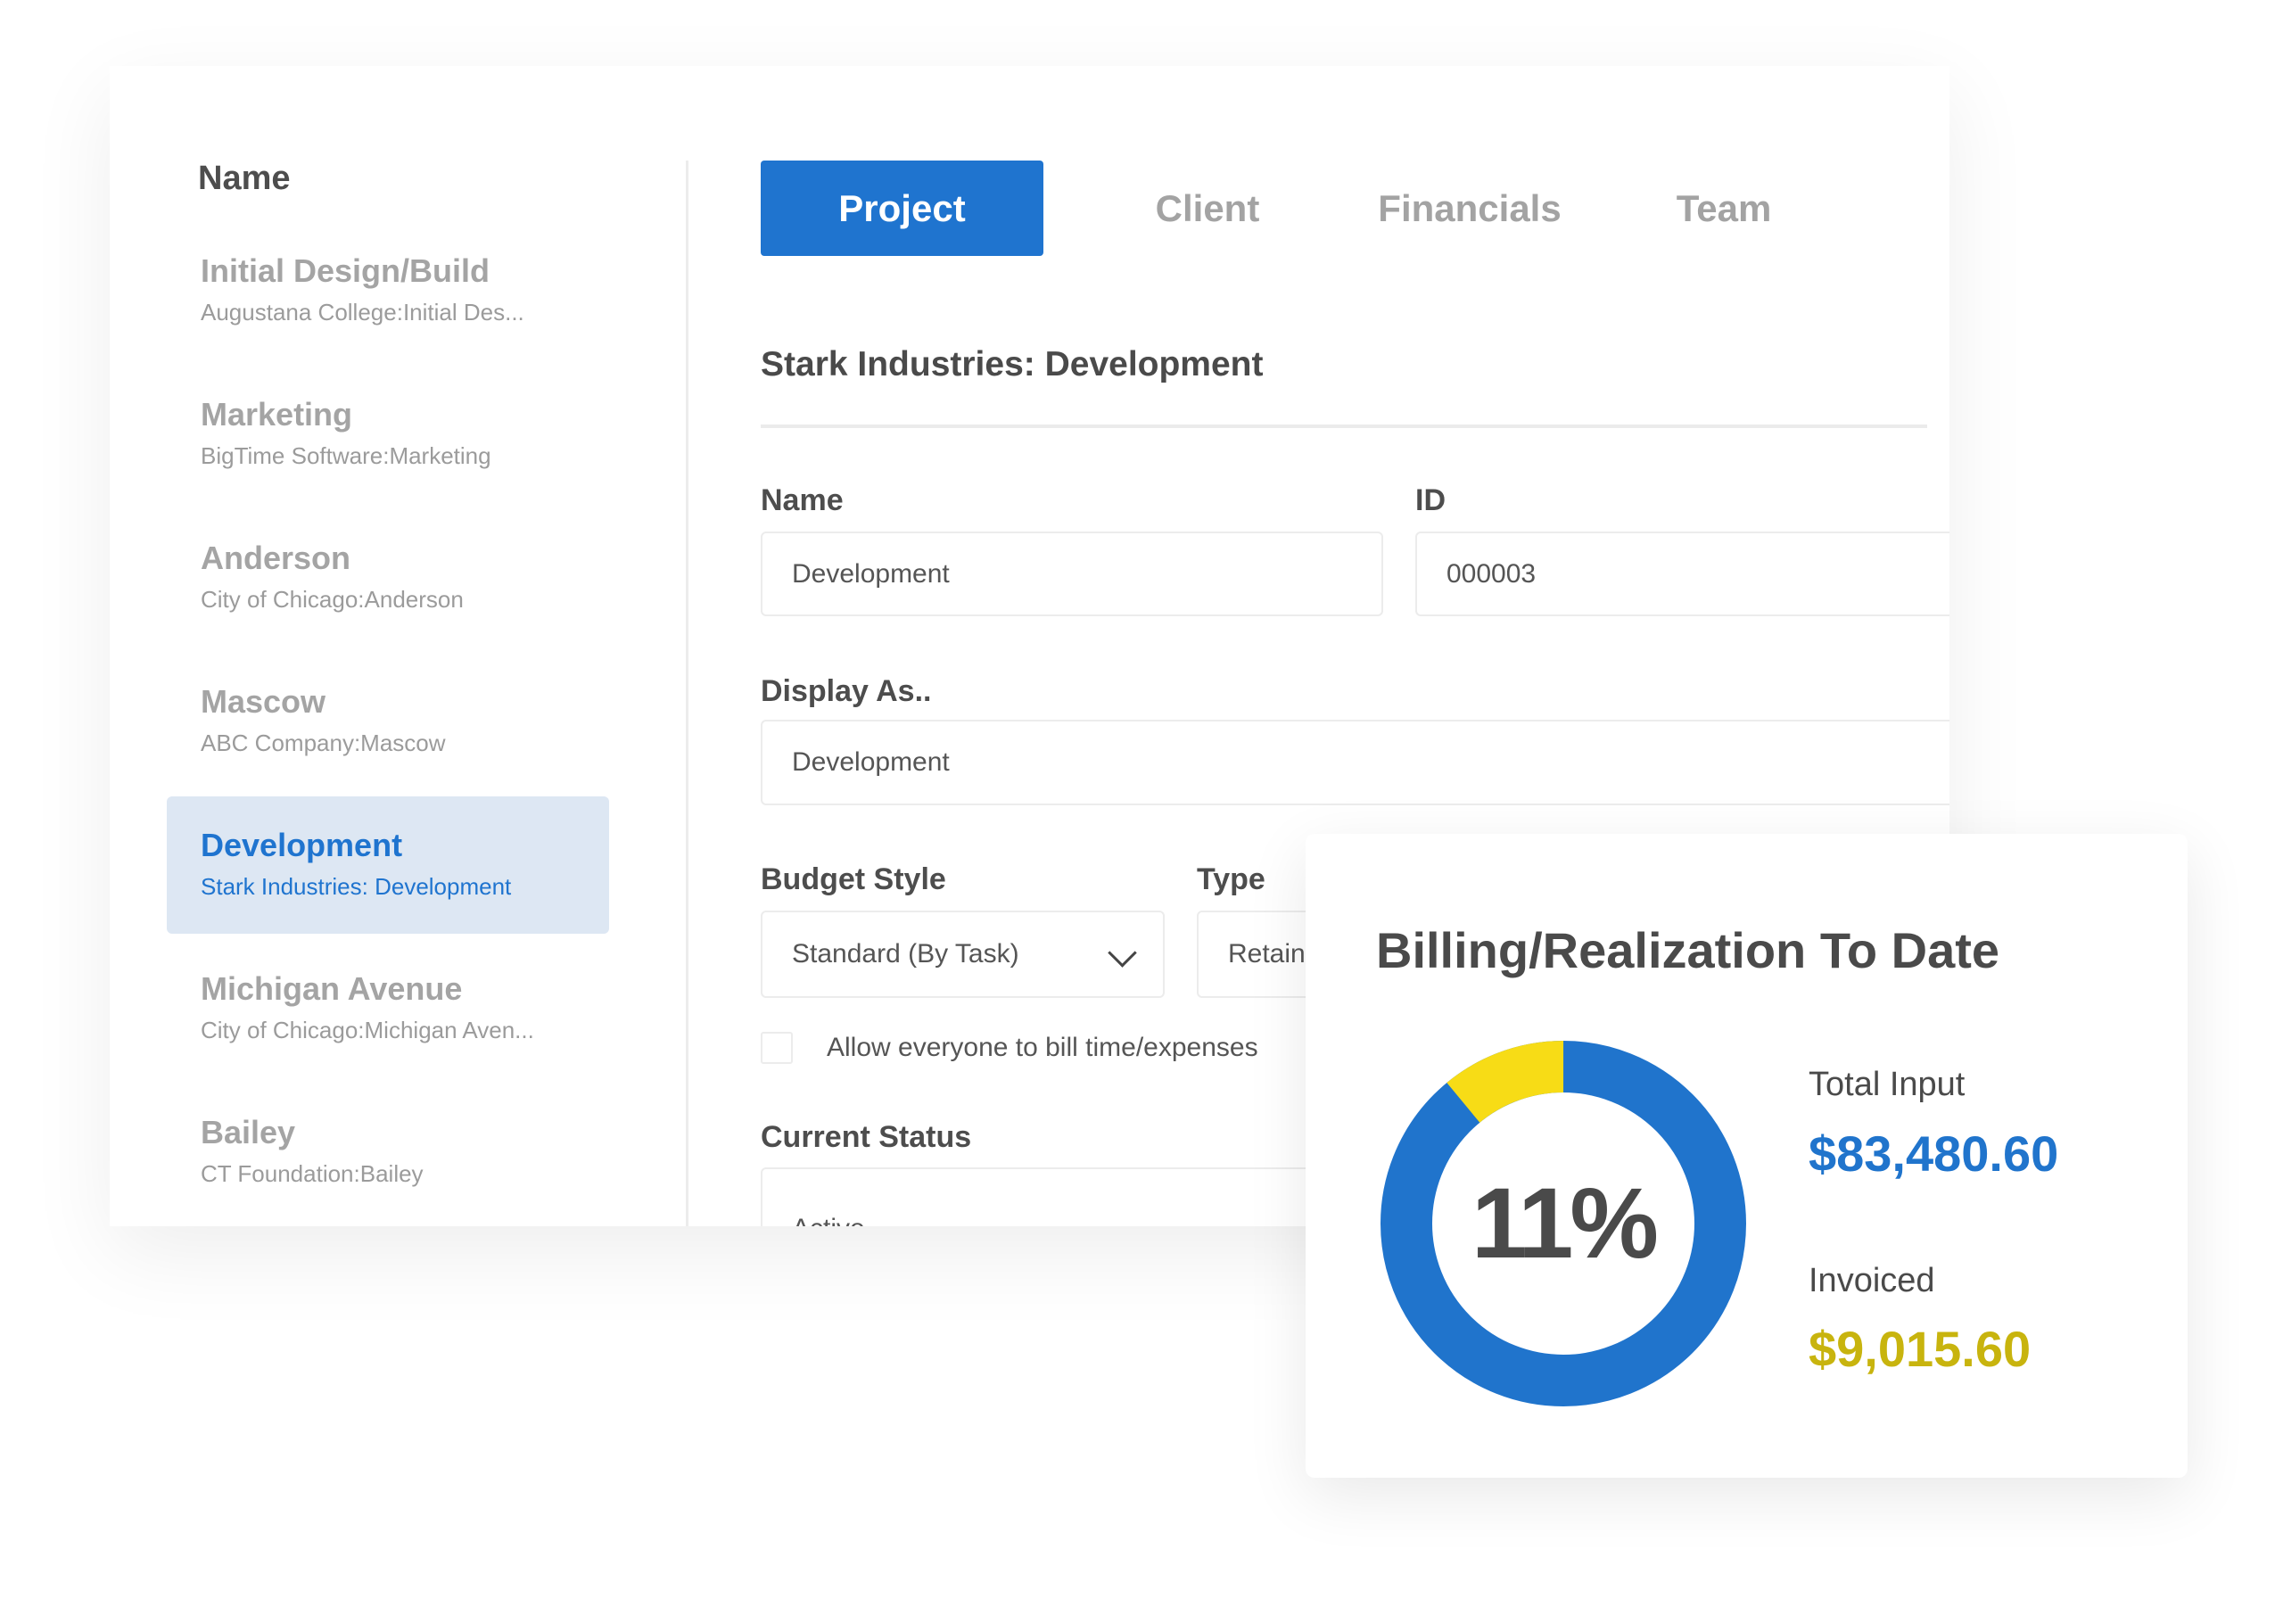 This screenshot has height=1624, width=2283. What do you see at coordinates (1565, 1223) in the screenshot?
I see `billing-percent: 11%` at bounding box center [1565, 1223].